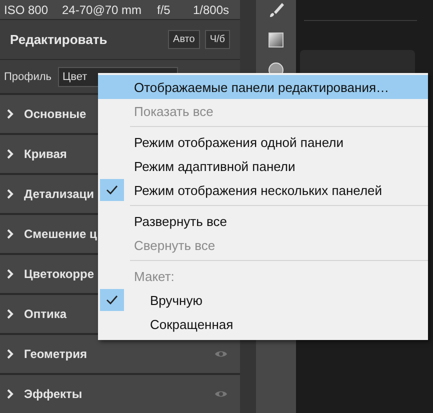  What do you see at coordinates (154, 277) in the screenshot?
I see `menu-heading: Макет:` at bounding box center [154, 277].